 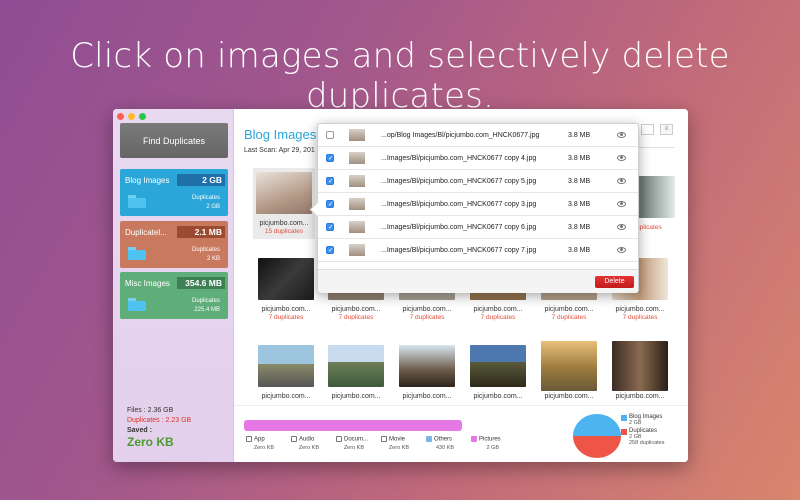 I want to click on legend-others: Others 430 KB, so click(x=443, y=443).